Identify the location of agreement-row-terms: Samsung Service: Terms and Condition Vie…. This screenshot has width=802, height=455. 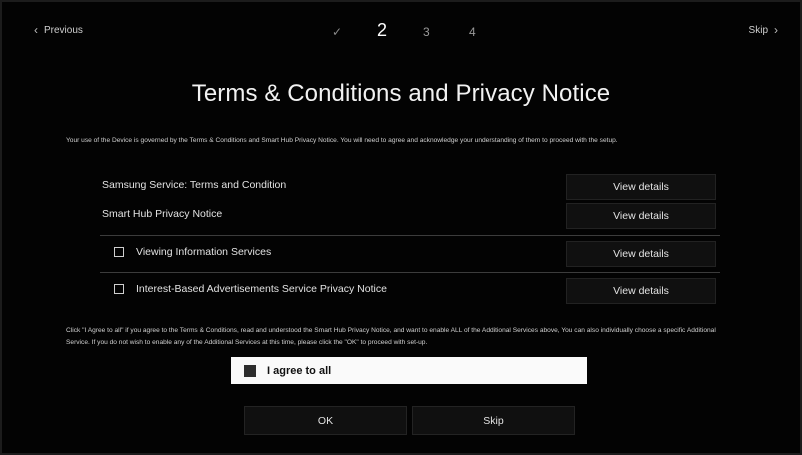
(405, 186).